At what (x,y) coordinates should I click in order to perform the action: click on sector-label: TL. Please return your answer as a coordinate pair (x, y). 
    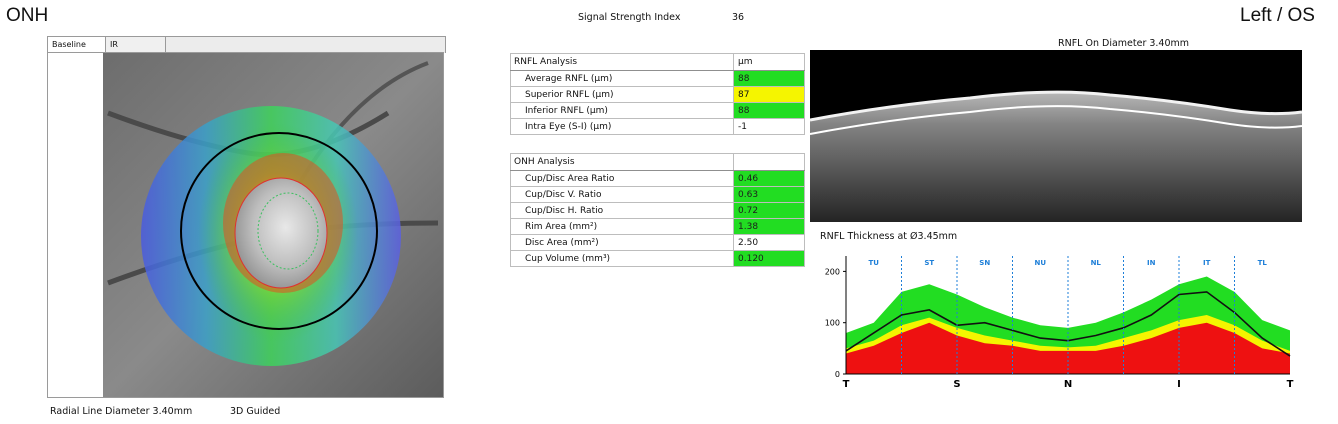
    Looking at the image, I should click on (1263, 263).